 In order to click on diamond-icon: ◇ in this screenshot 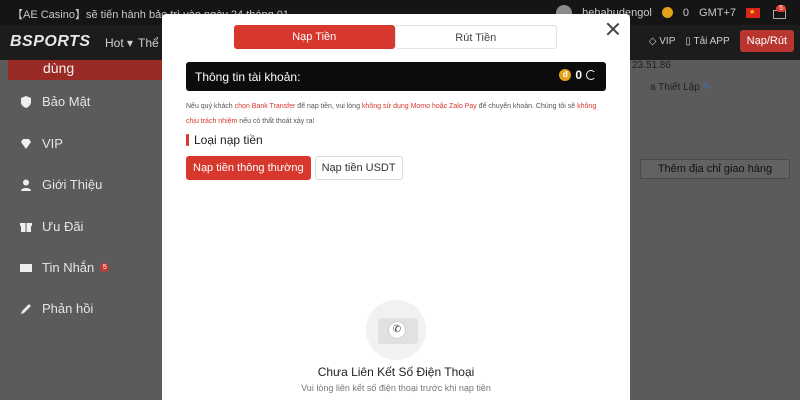, I will do `click(652, 41)`.